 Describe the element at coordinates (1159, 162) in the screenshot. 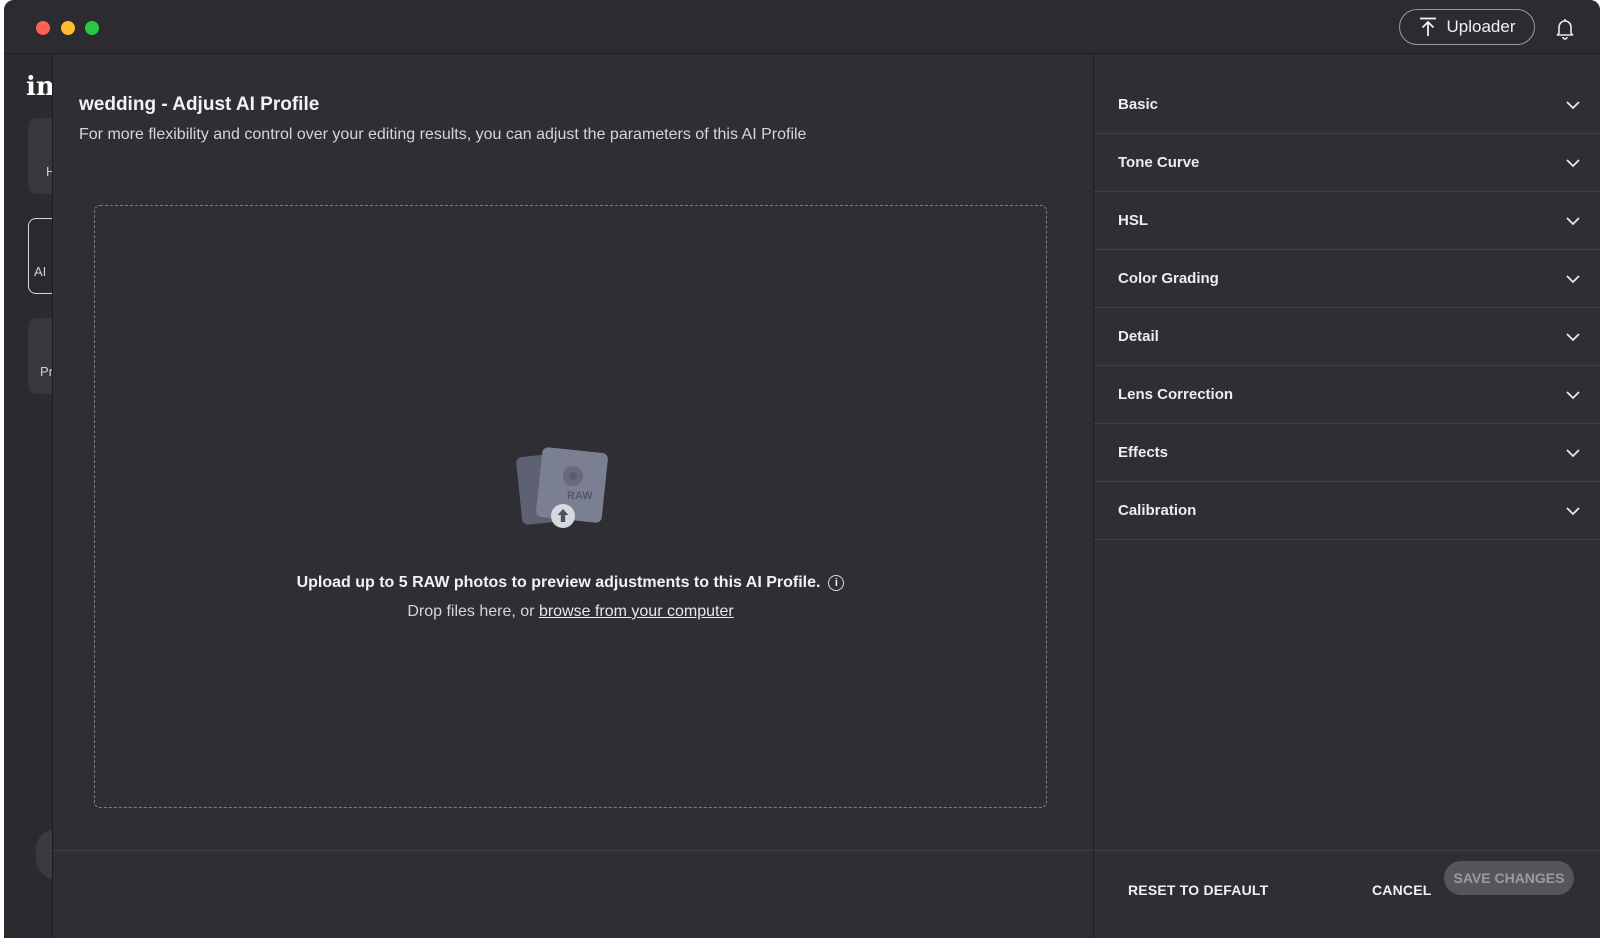

I see `accordion-label: Tone Curve` at that location.